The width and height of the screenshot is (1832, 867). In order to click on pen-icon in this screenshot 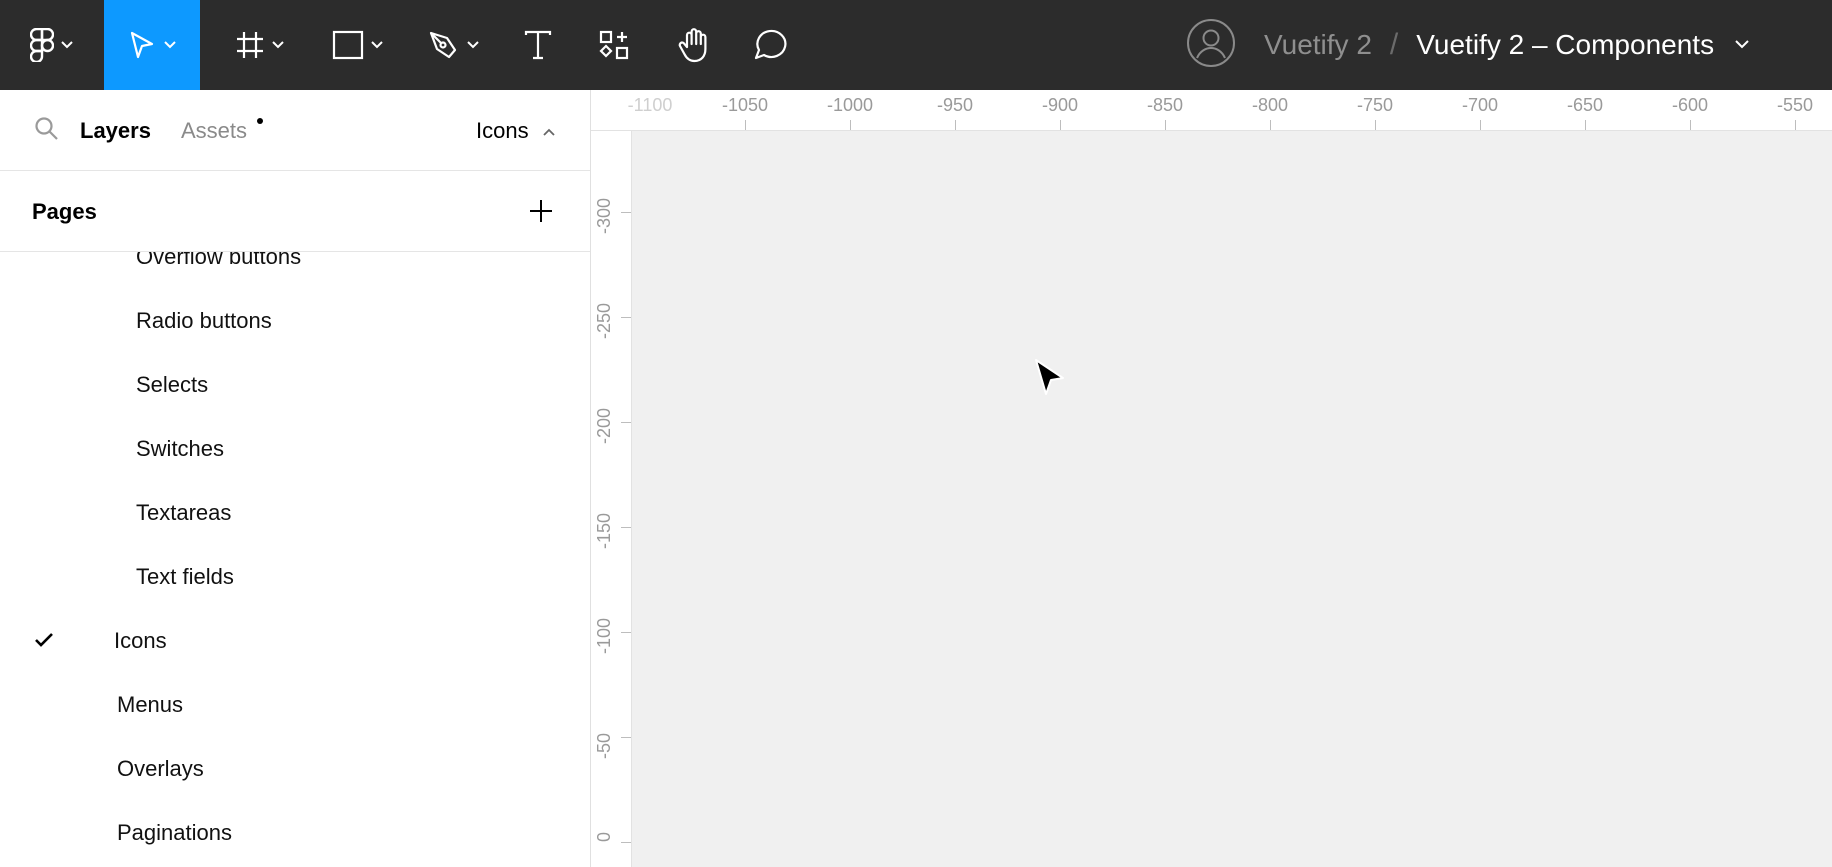, I will do `click(444, 45)`.